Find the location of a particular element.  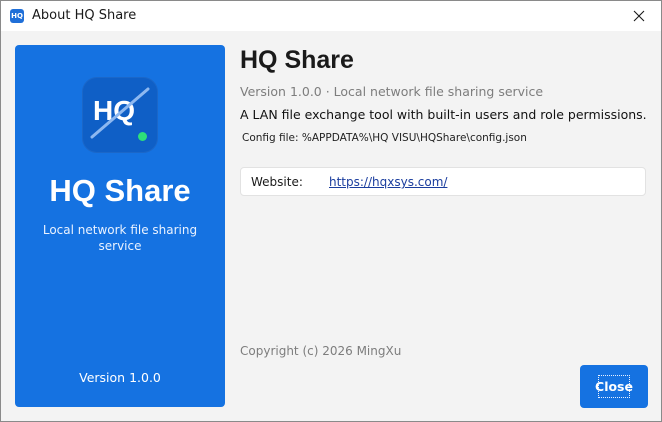

brand-version: Version 1.0.0 is located at coordinates (120, 377).